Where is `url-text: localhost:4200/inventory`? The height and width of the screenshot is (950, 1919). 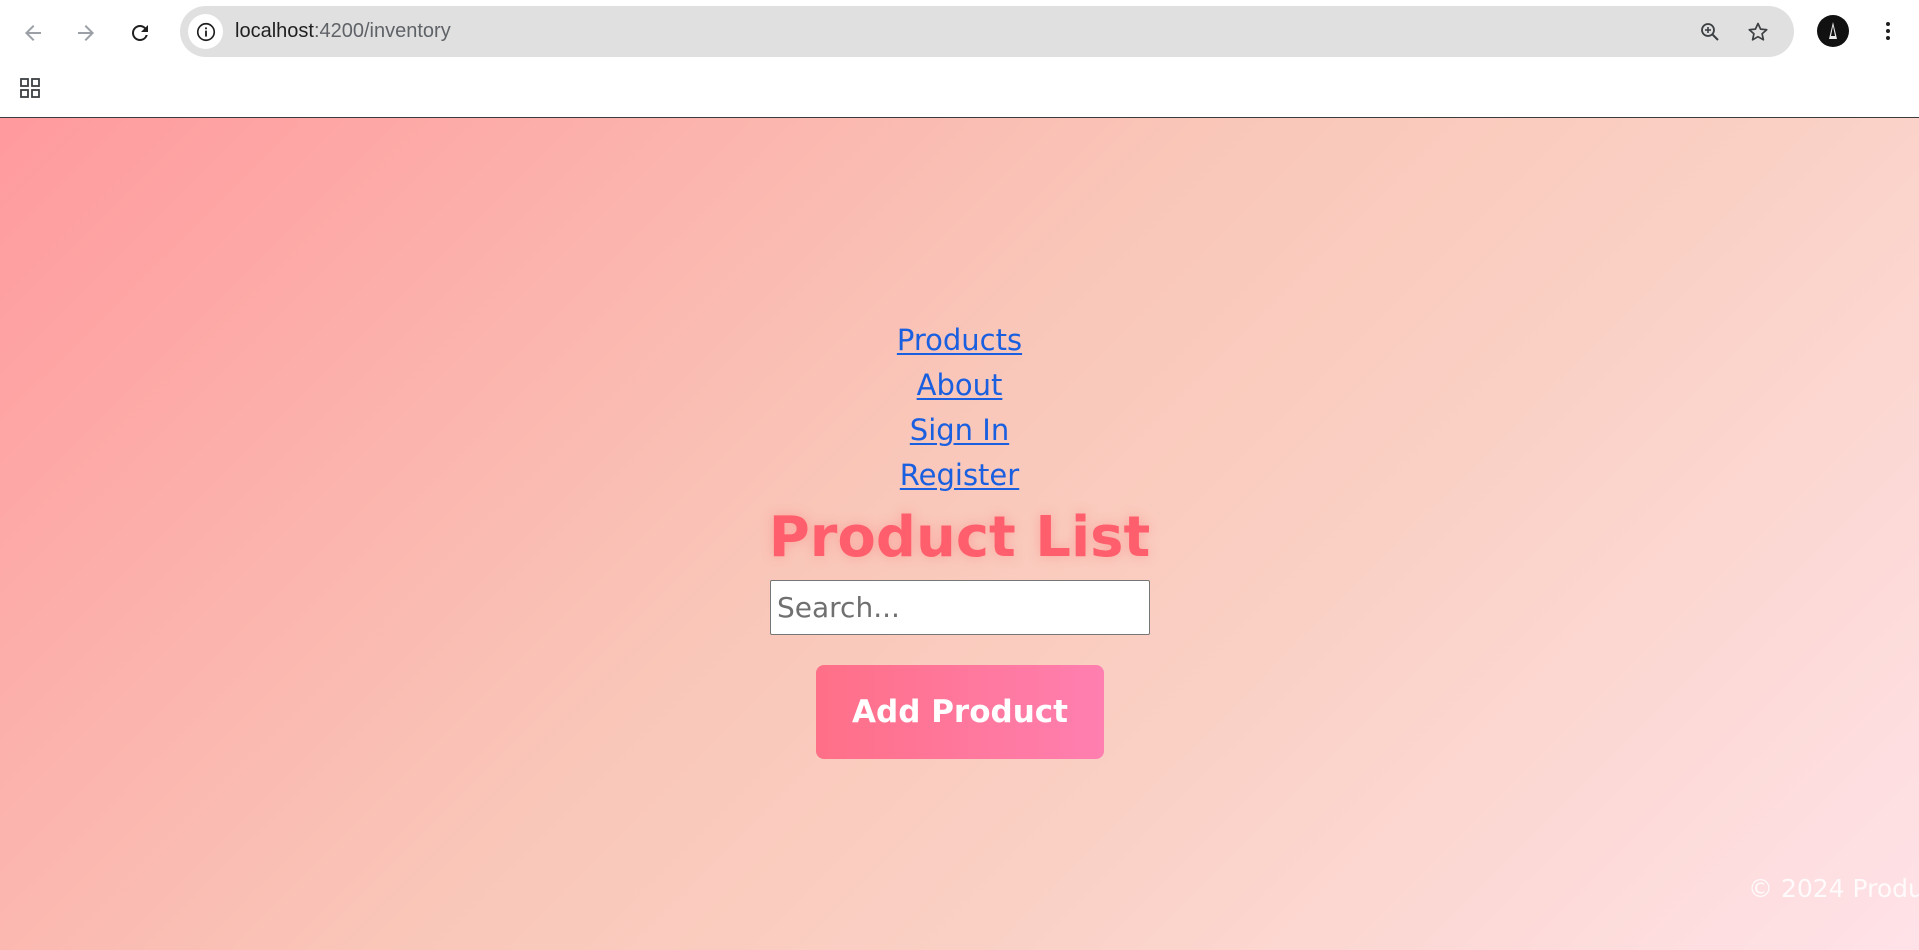
url-text: localhost:4200/inventory is located at coordinates (343, 31).